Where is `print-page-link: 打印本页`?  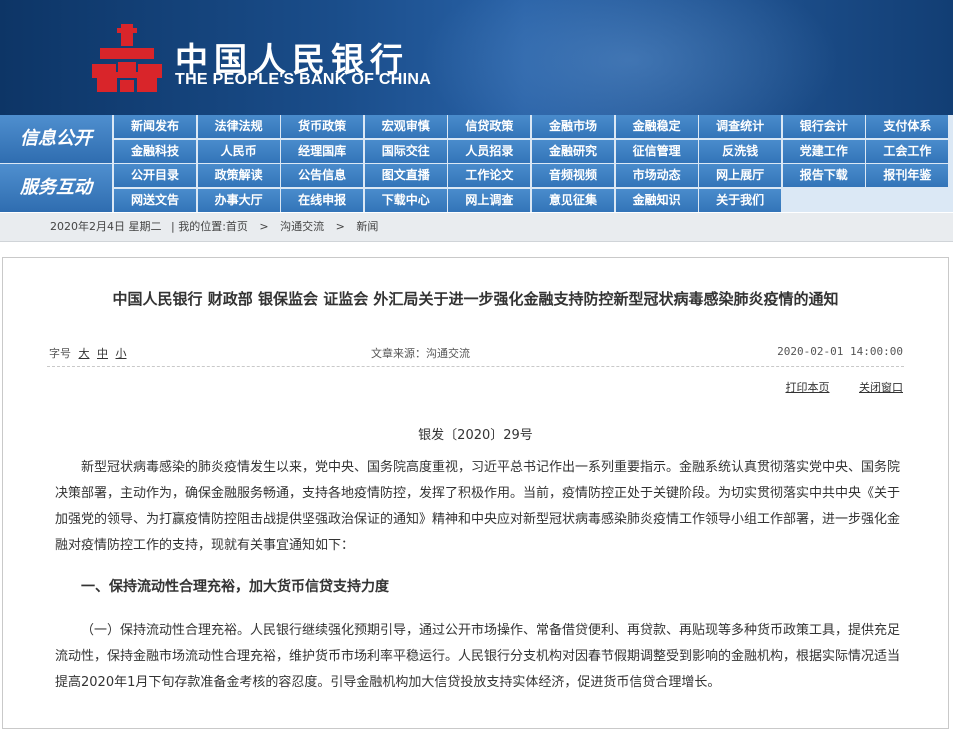 print-page-link: 打印本页 is located at coordinates (808, 387).